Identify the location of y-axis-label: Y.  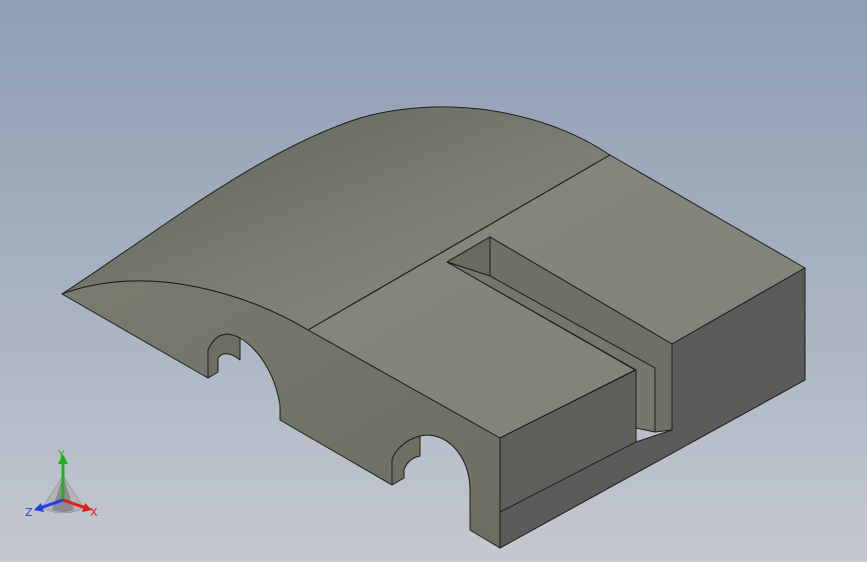
(61, 454).